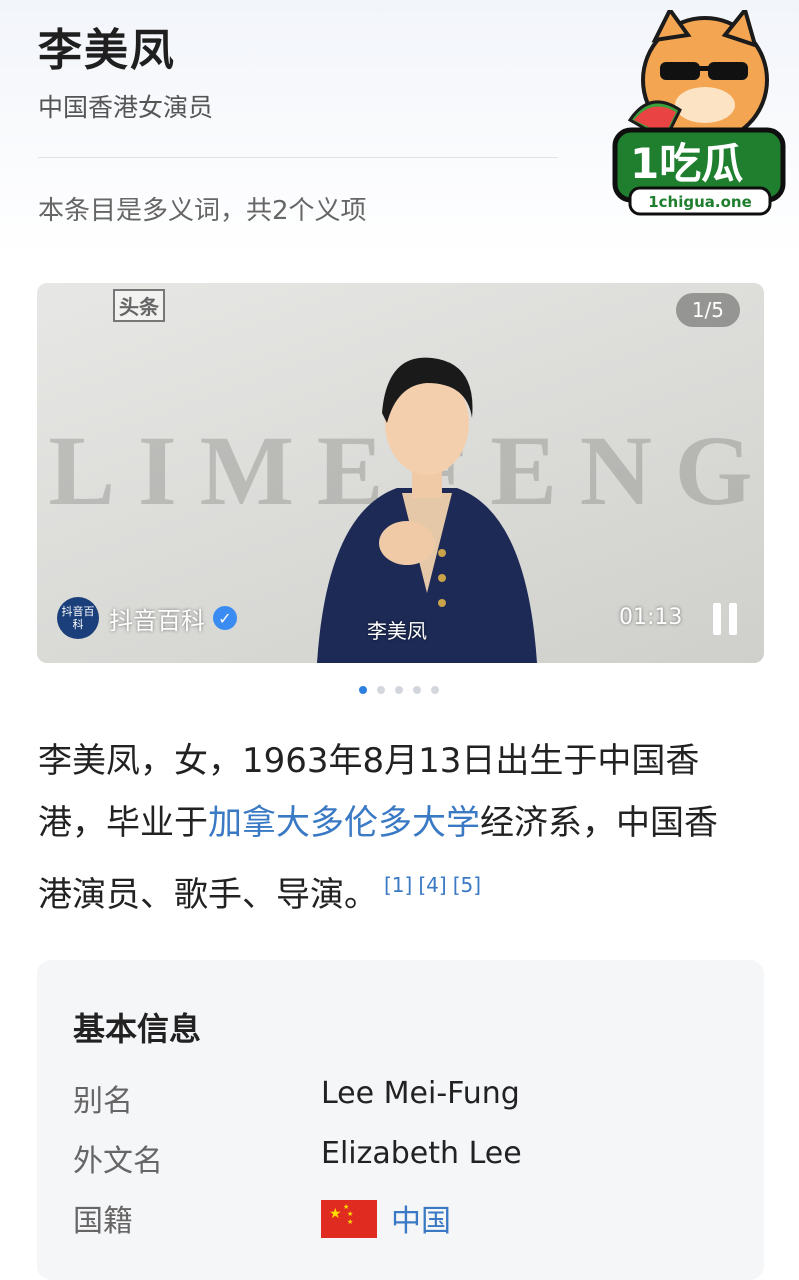  Describe the element at coordinates (126, 107) in the screenshot. I see `page-subtitle: 中国香港女演员` at that location.